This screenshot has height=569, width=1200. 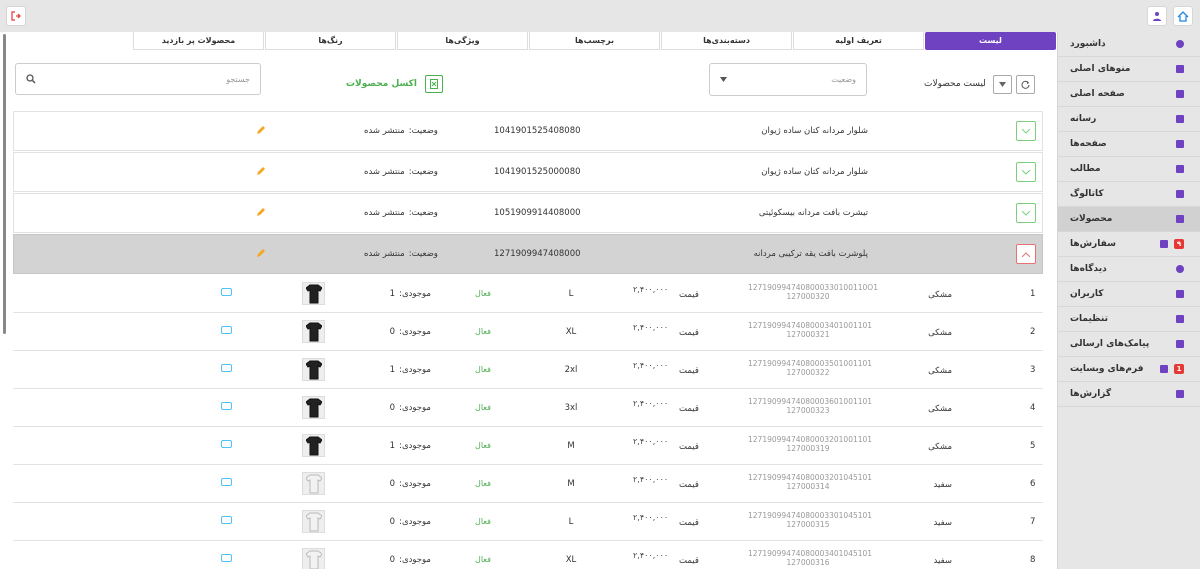 I want to click on dropdown-button, so click(x=1002, y=84).